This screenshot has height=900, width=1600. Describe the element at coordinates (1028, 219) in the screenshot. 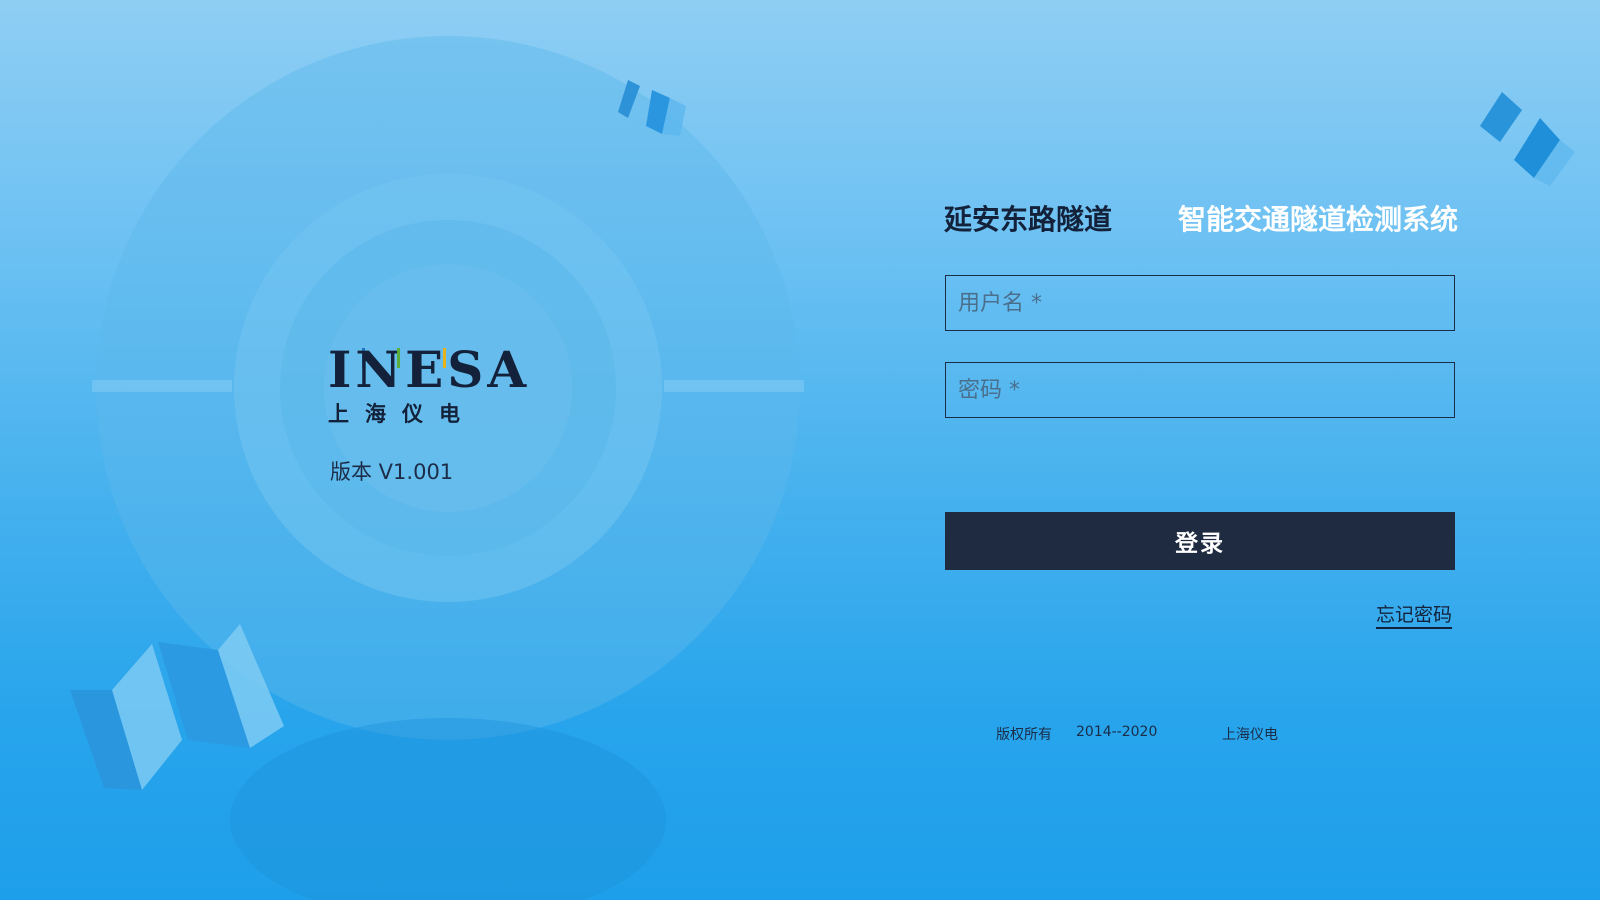

I see `tunnel-name: 延安东路隧道` at that location.